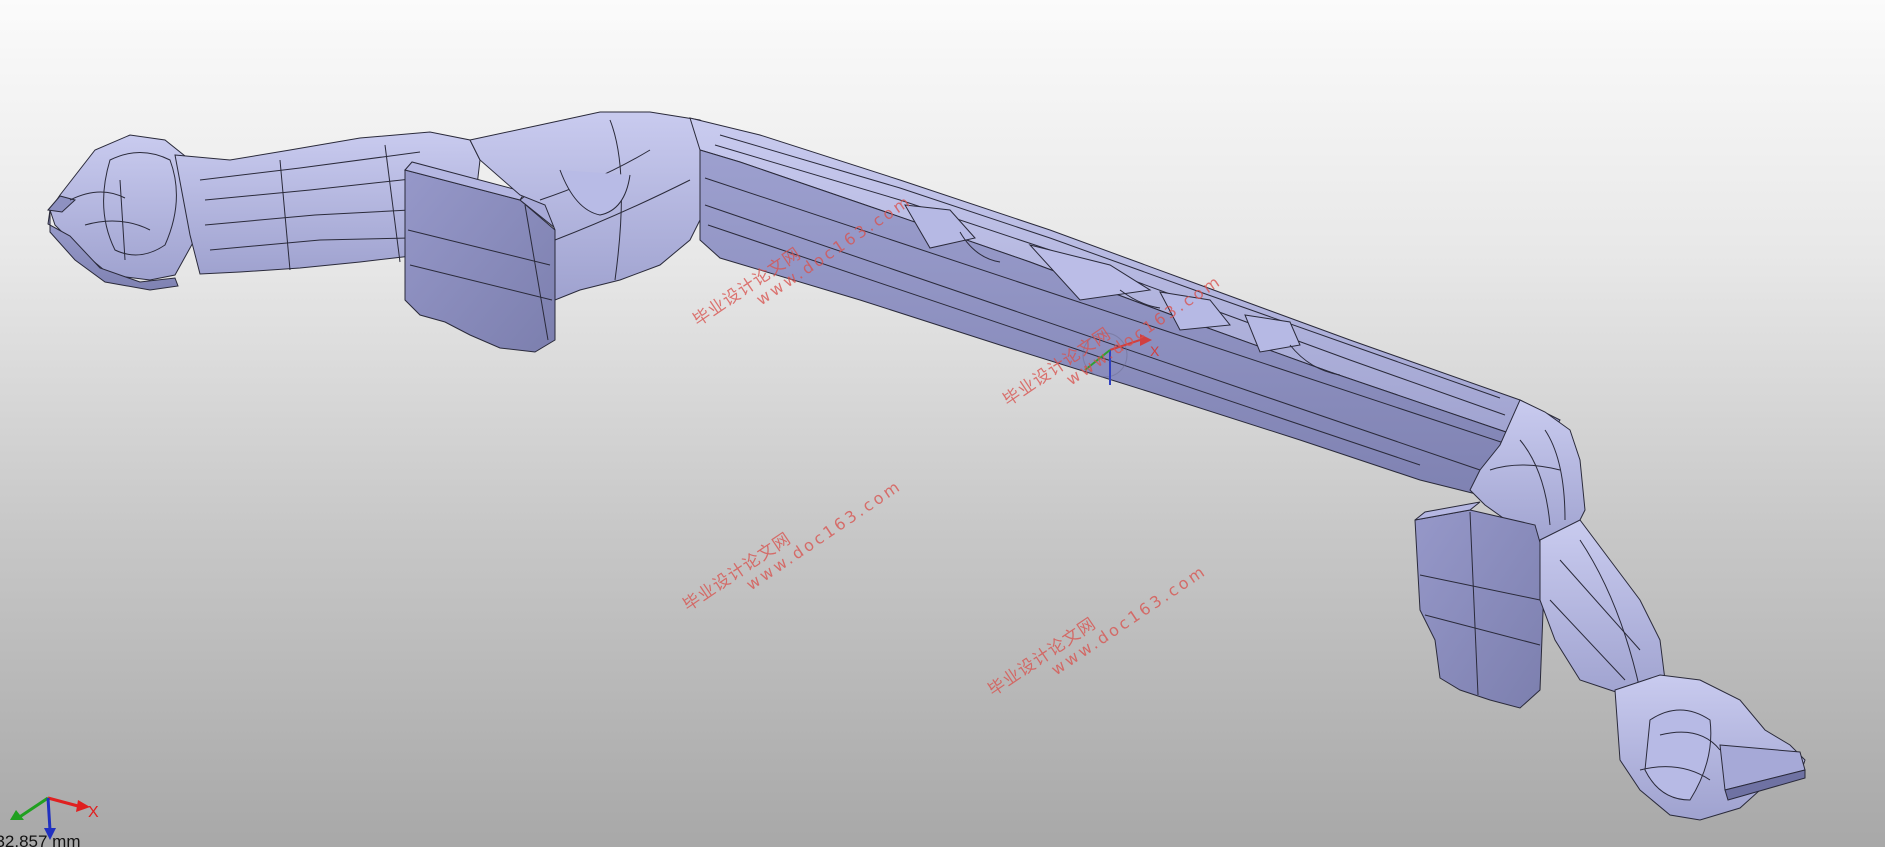 This screenshot has height=847, width=1885. What do you see at coordinates (93, 812) in the screenshot?
I see `triad-x-label: X` at bounding box center [93, 812].